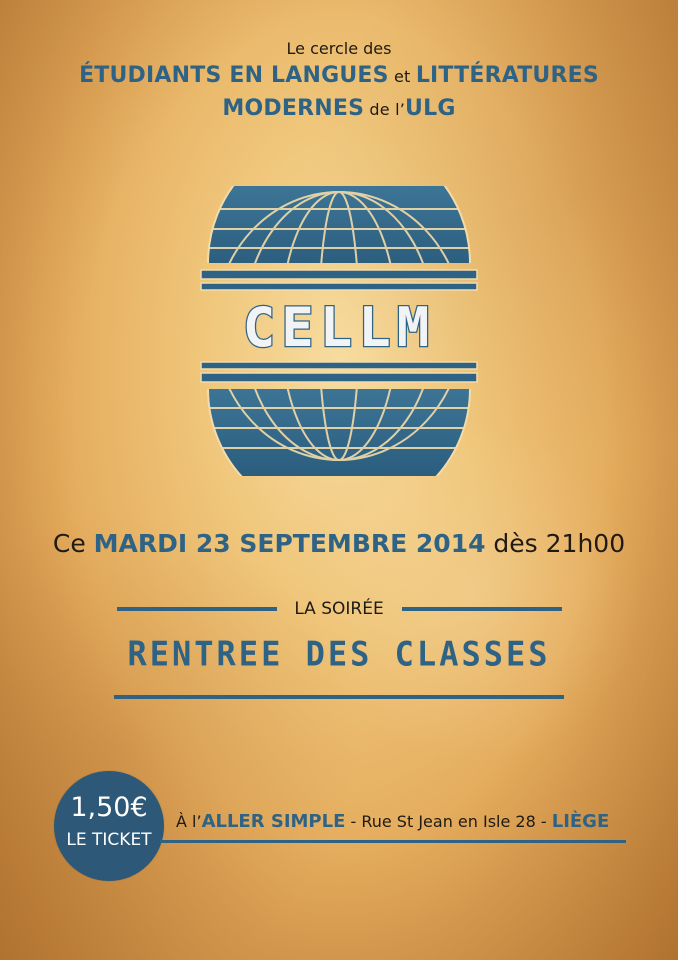 The width and height of the screenshot is (678, 960). What do you see at coordinates (385, 109) in the screenshot?
I see `header-connector-de: de l’` at bounding box center [385, 109].